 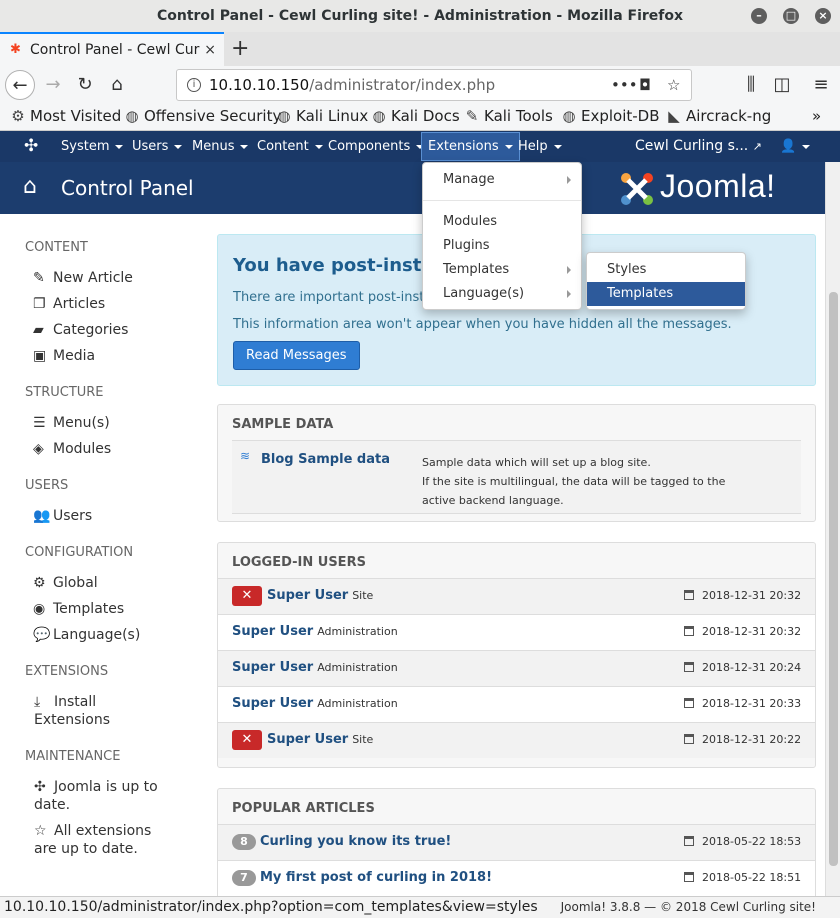 I want to click on forward-button: →, so click(x=53, y=85).